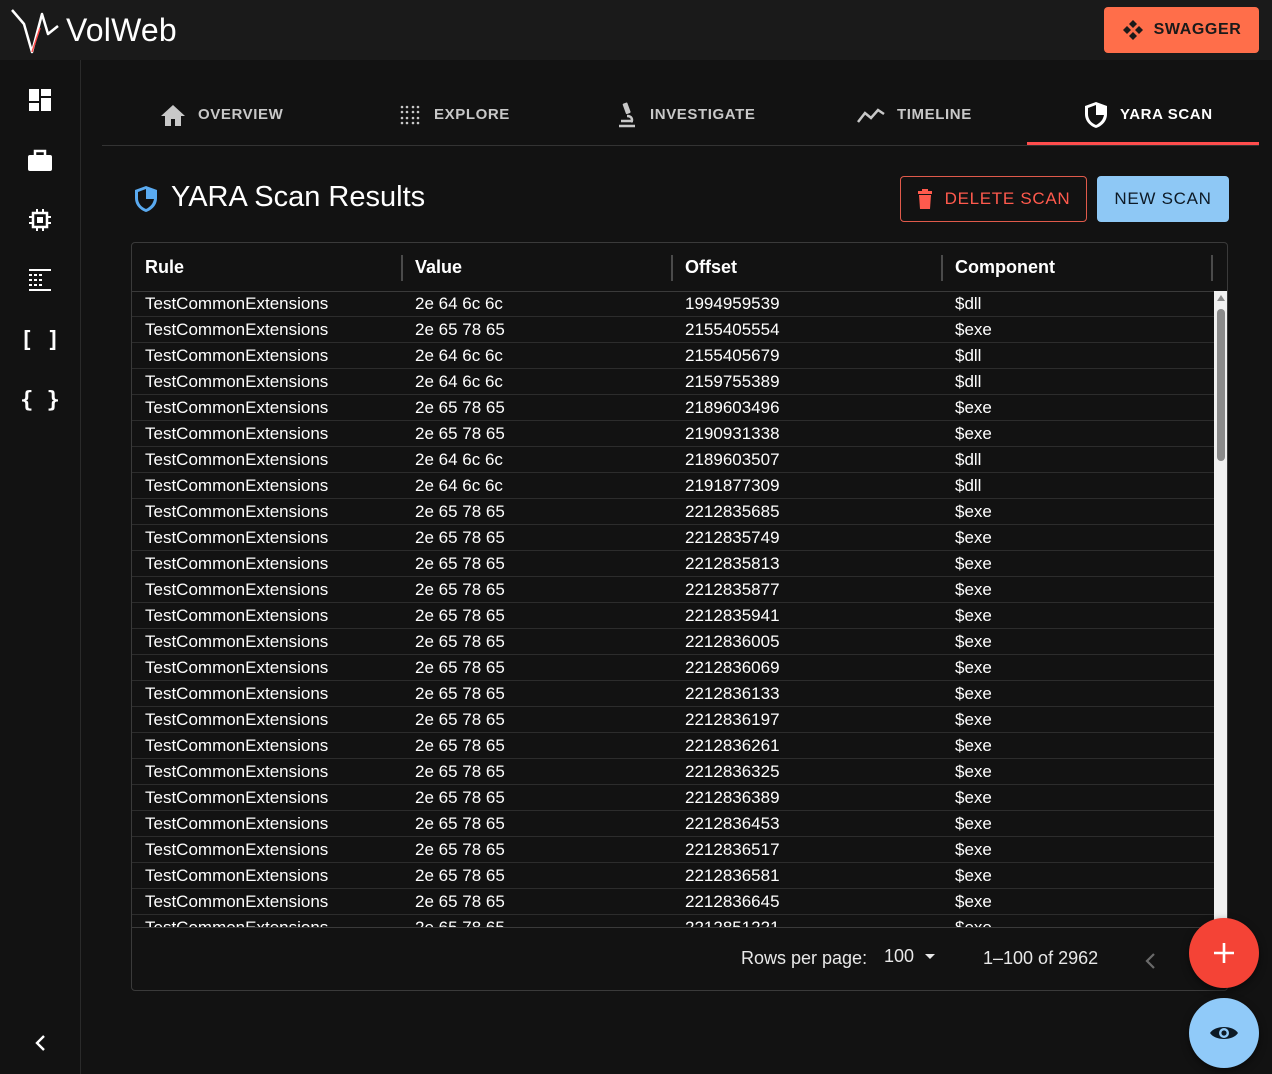 Image resolution: width=1272 pixels, height=1074 pixels. Describe the element at coordinates (1143, 143) in the screenshot. I see `active-tab-indicator` at that location.